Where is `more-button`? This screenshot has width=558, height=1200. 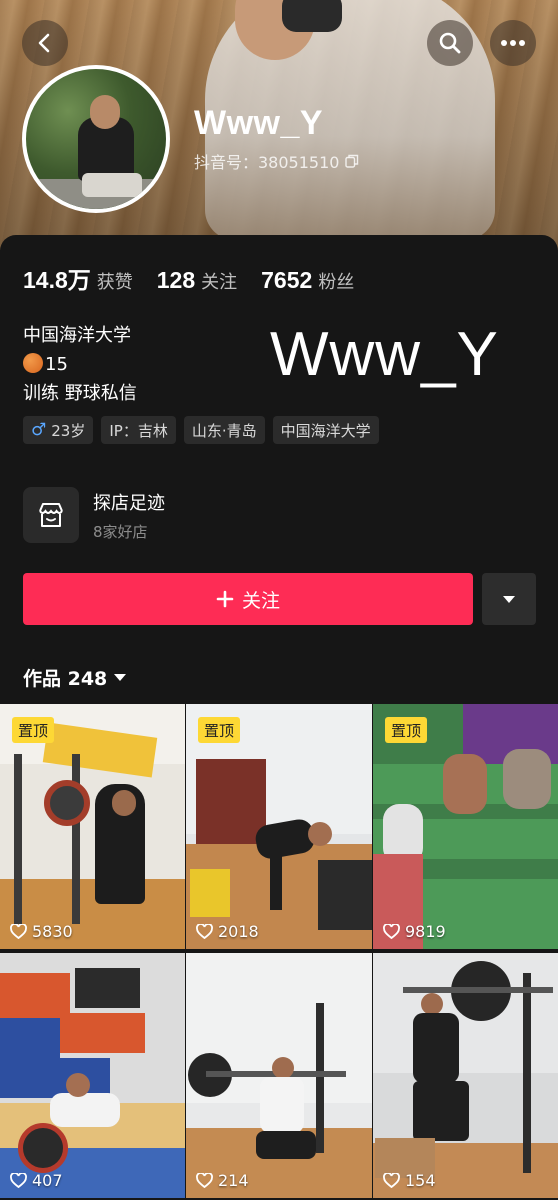
more-button is located at coordinates (513, 43).